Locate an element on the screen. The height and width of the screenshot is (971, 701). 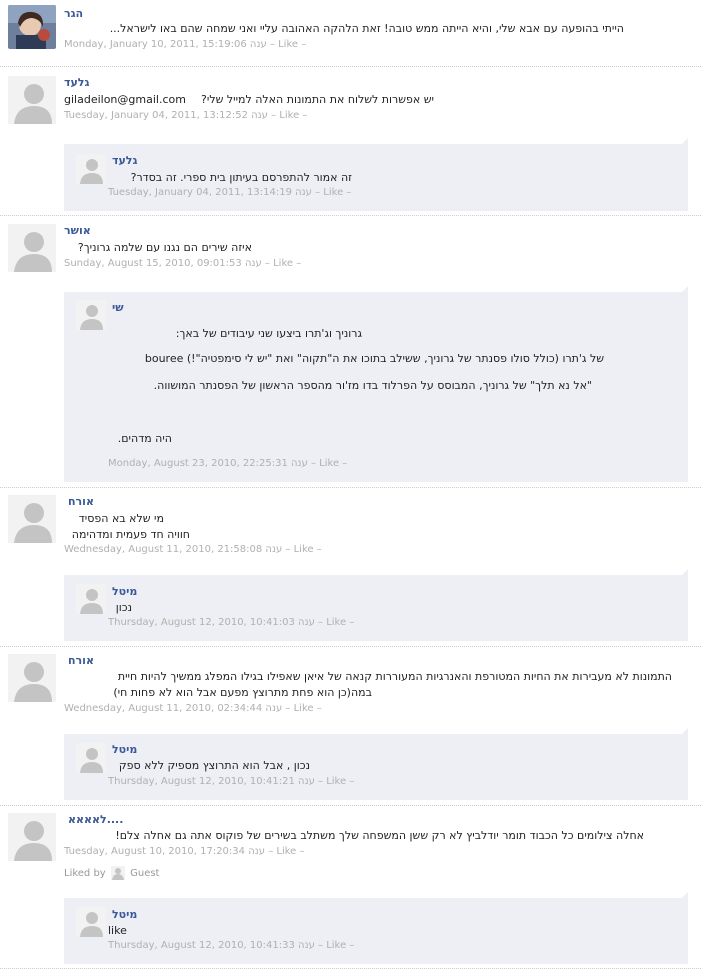
reply-date: Thursday, August 12, 2010, 10:41:03 is located at coordinates (201, 622).